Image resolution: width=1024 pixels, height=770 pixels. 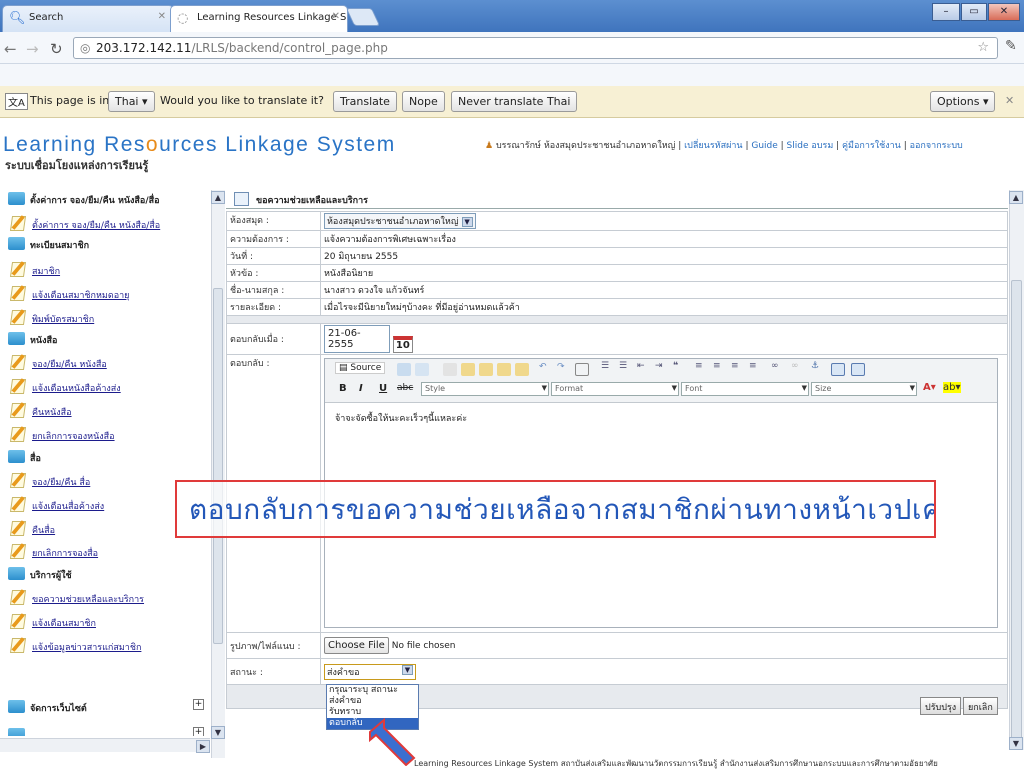 I want to click on paste-word-icon, so click(x=522, y=369).